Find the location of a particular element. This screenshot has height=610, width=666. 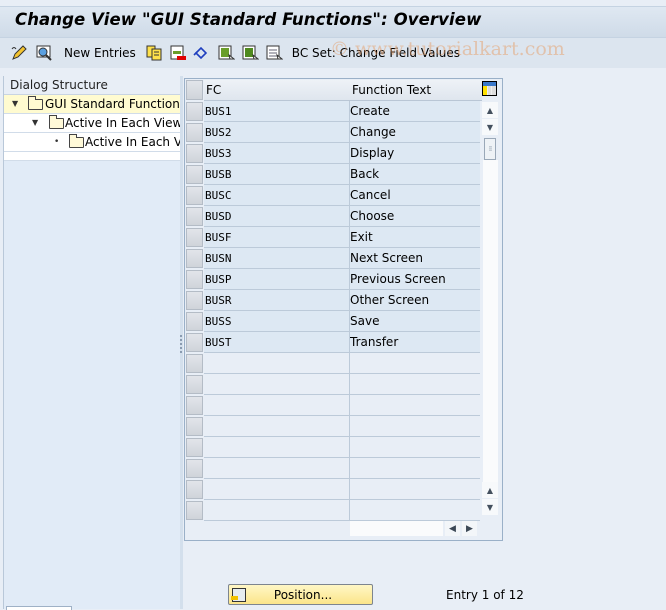

bc-set-change-field-values-button: BC Set: Change Field Values is located at coordinates (376, 53).